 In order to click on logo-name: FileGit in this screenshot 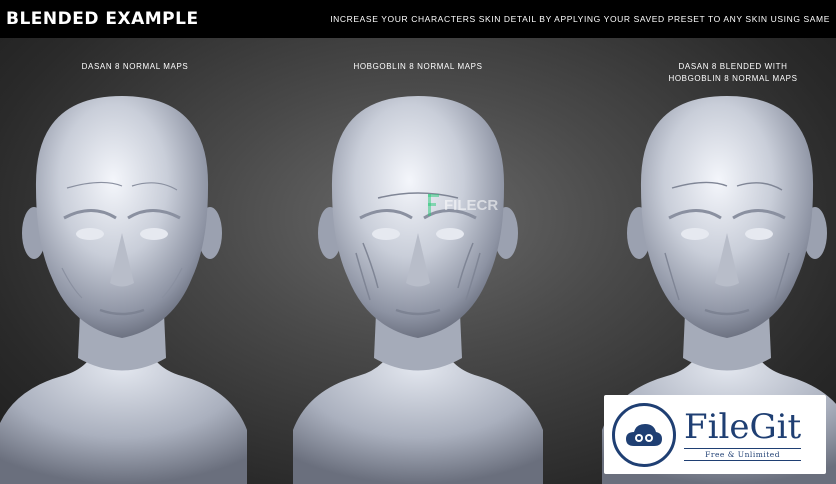, I will do `click(743, 427)`.